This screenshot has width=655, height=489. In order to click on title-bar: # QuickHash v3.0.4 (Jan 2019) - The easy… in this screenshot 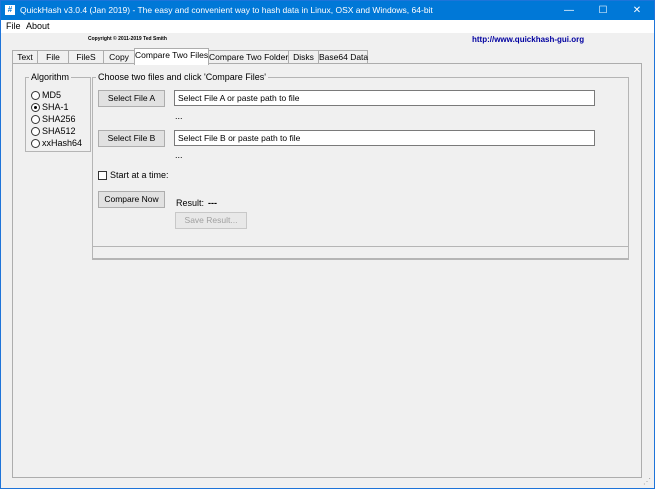, I will do `click(327, 10)`.